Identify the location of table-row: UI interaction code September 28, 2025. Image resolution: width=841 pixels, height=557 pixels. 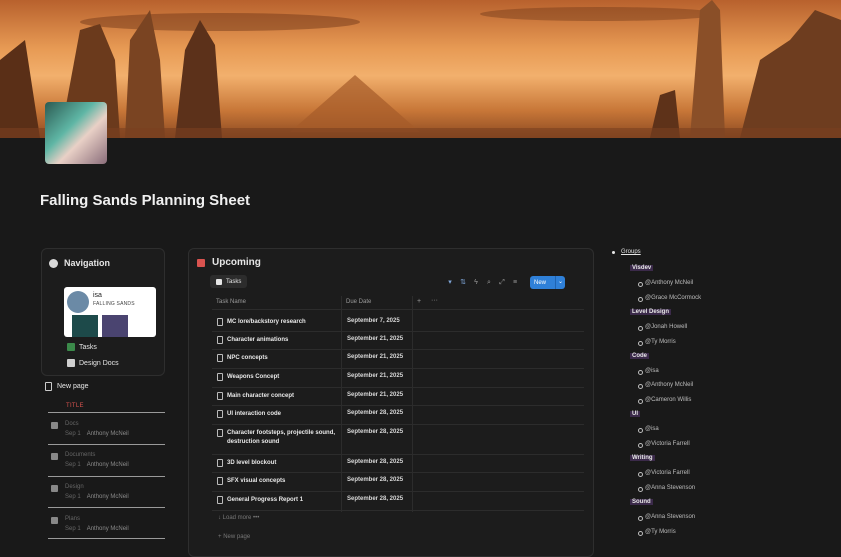
(398, 415).